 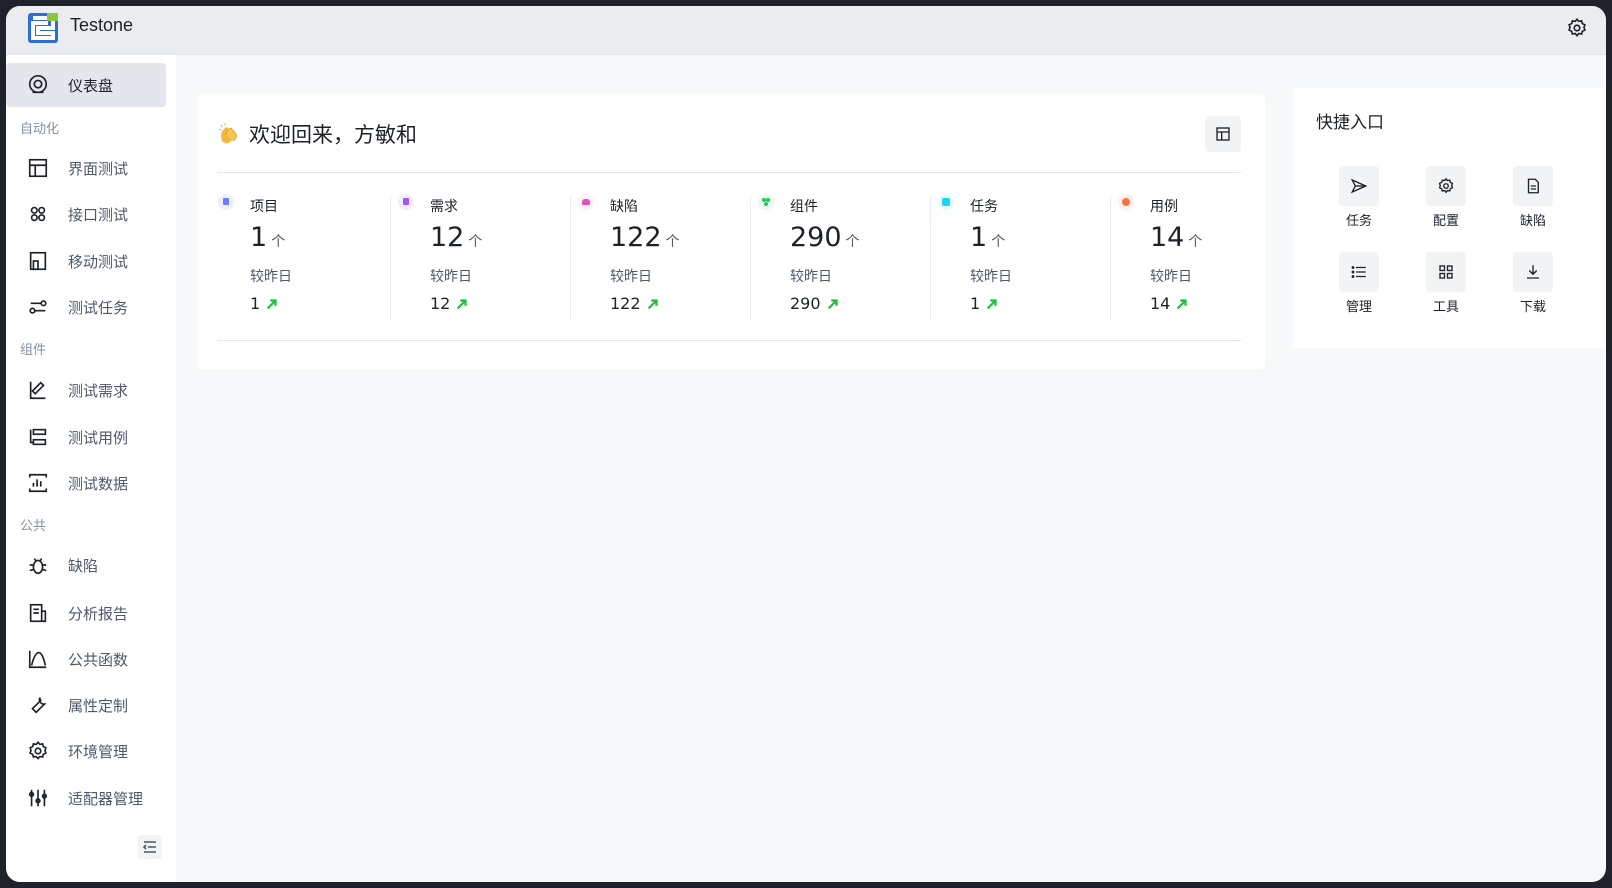 What do you see at coordinates (226, 202) in the screenshot?
I see `project-icon` at bounding box center [226, 202].